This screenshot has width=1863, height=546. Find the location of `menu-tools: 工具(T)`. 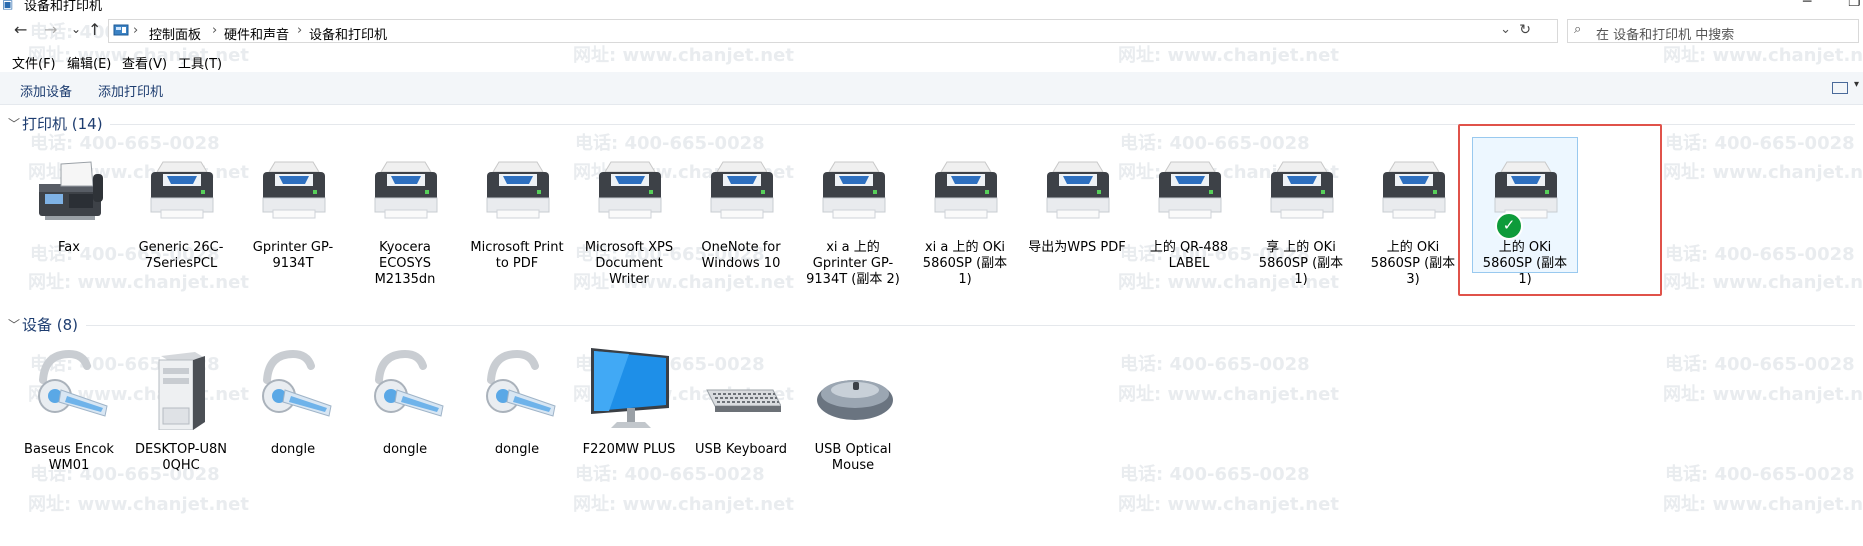

menu-tools: 工具(T) is located at coordinates (200, 62).